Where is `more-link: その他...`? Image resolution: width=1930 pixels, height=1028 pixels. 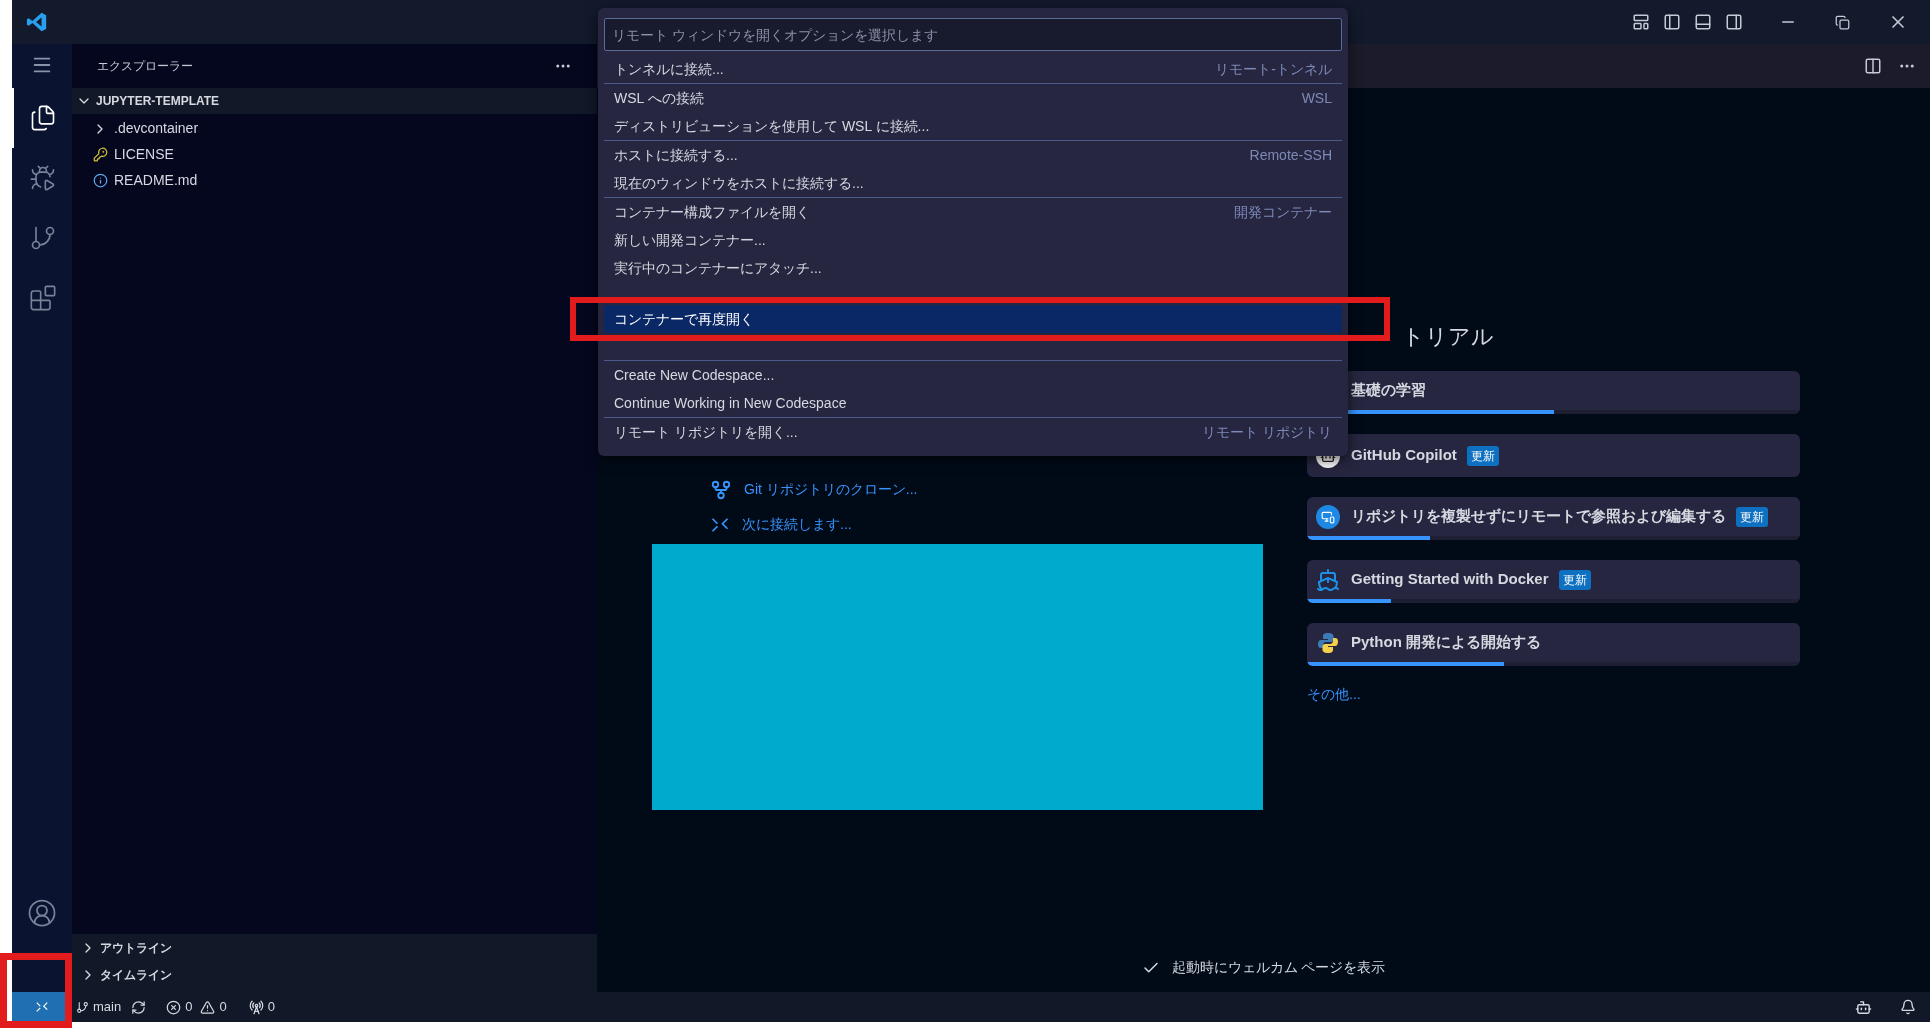
more-link: その他... is located at coordinates (1334, 694).